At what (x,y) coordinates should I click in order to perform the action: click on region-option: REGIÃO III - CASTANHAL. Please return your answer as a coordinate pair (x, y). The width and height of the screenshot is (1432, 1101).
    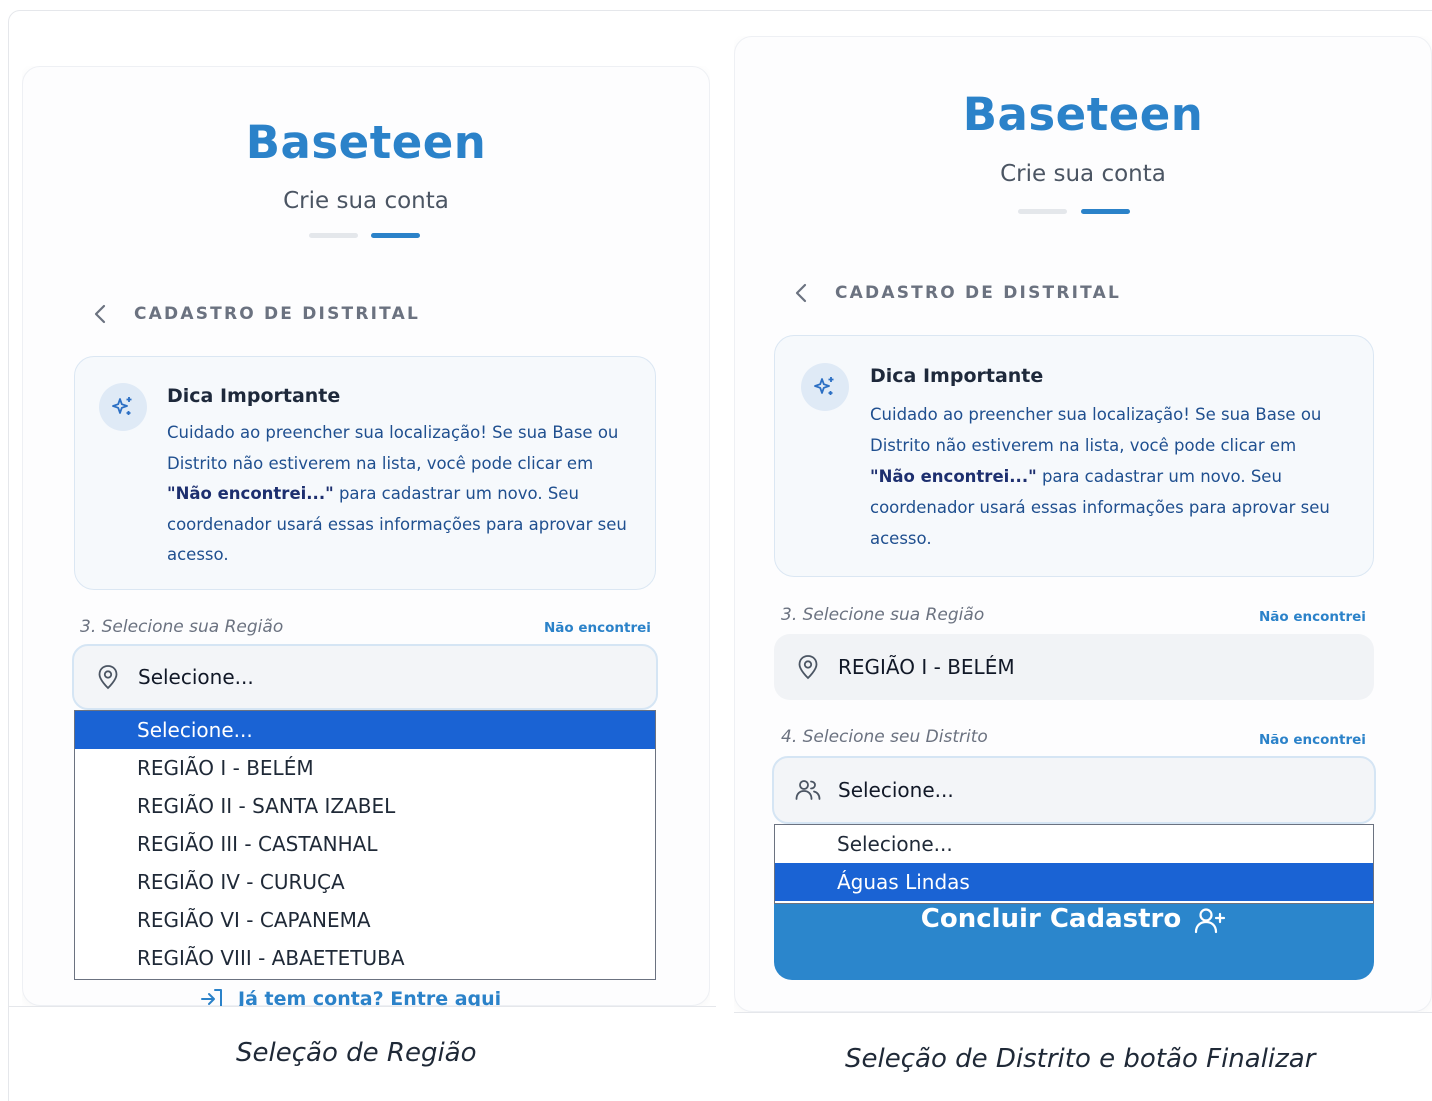
    Looking at the image, I should click on (365, 844).